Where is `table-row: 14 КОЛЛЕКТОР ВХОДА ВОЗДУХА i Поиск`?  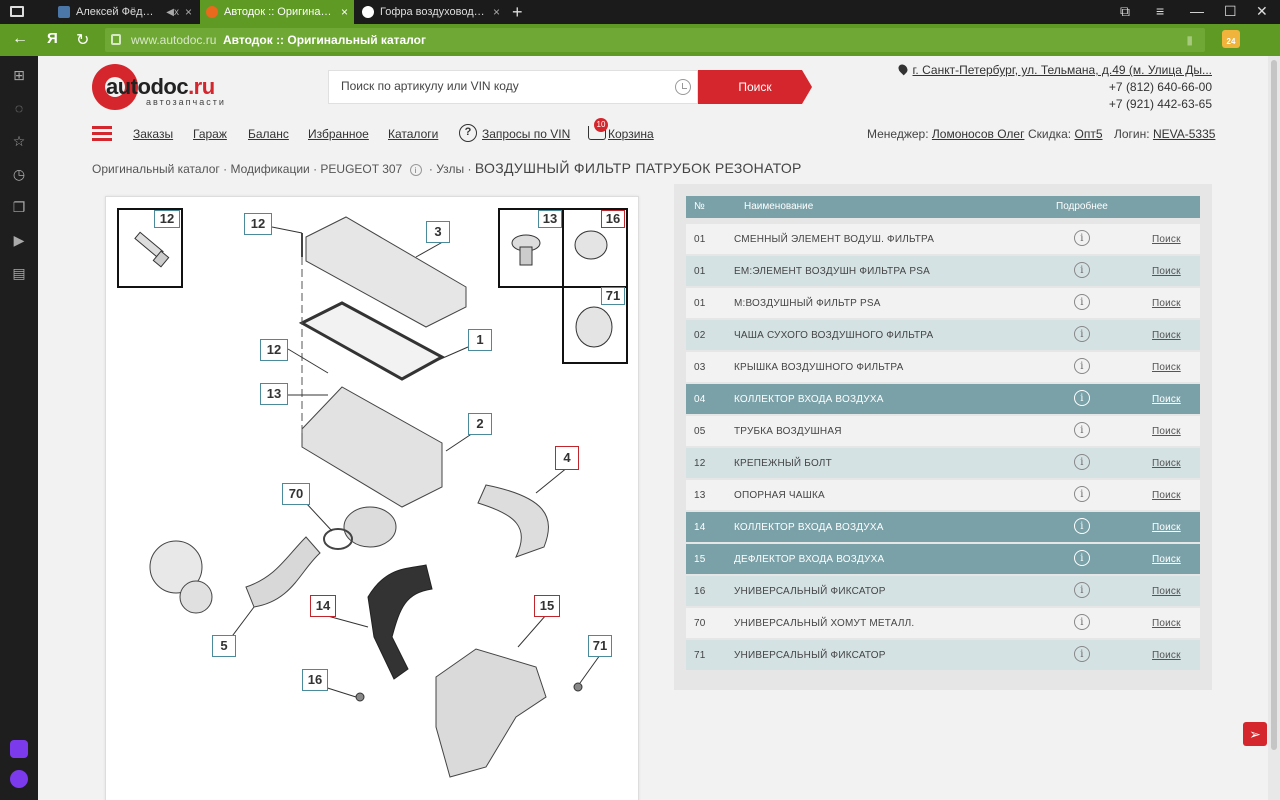 table-row: 14 КОЛЛЕКТОР ВХОДА ВОЗДУХА i Поиск is located at coordinates (943, 527).